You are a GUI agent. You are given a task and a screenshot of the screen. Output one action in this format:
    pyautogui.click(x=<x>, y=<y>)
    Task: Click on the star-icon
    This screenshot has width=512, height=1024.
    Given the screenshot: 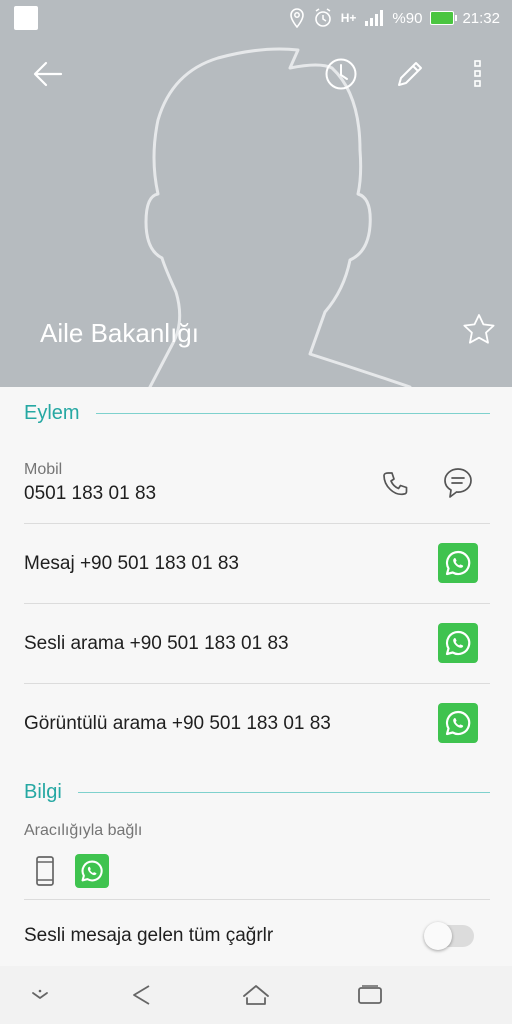 What is the action you would take?
    pyautogui.click(x=479, y=329)
    